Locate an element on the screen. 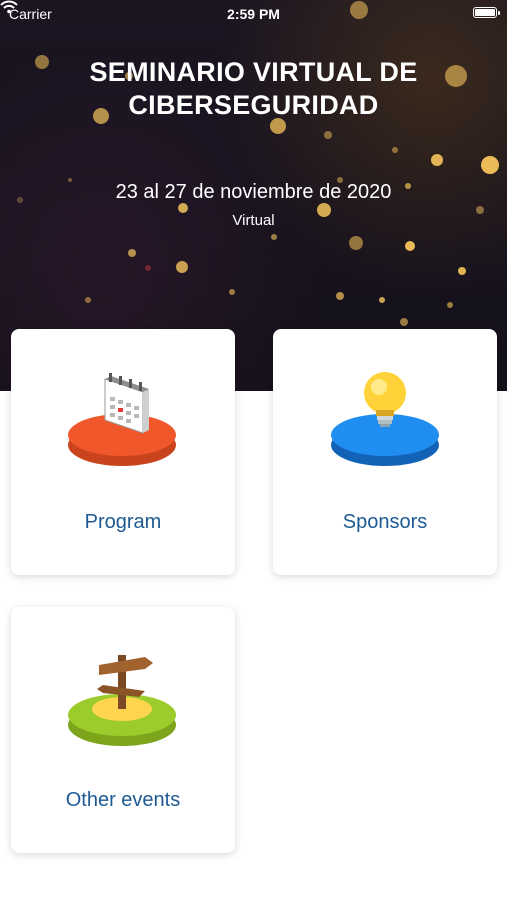  program-card: Program is located at coordinates (123, 452).